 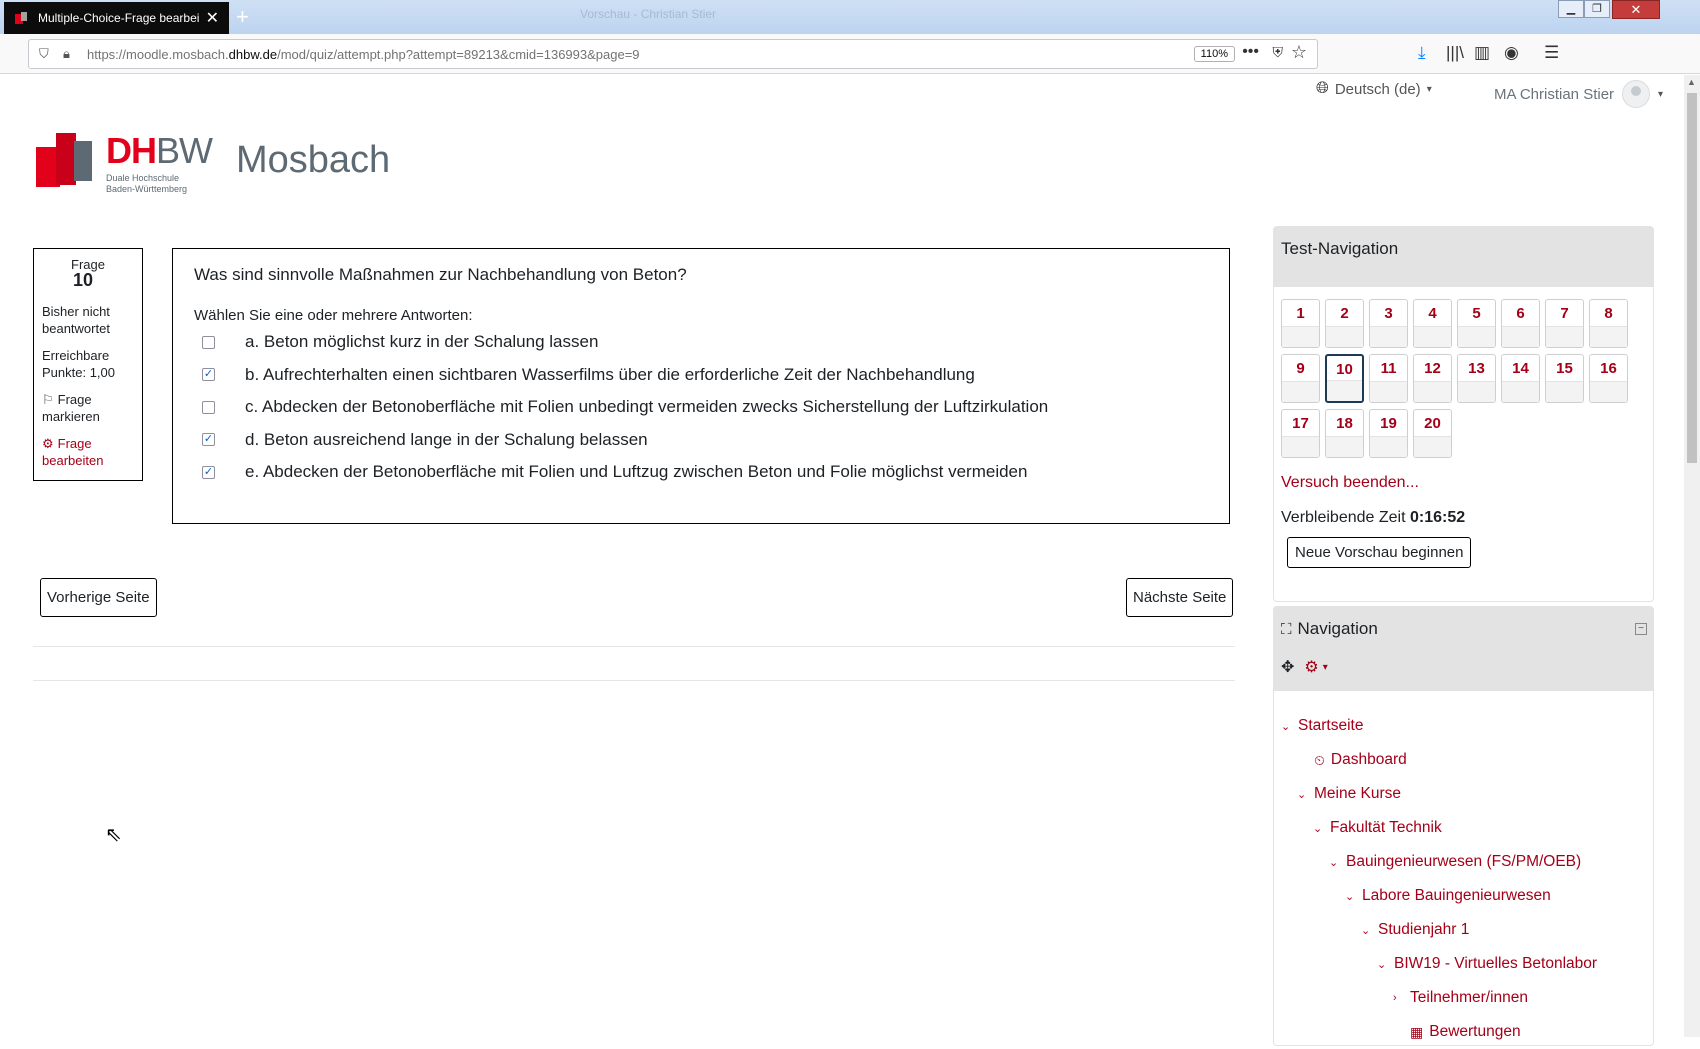 I want to click on nav-tree-item: ⌄ Labore Bauingenieurwesen, so click(x=1463, y=896).